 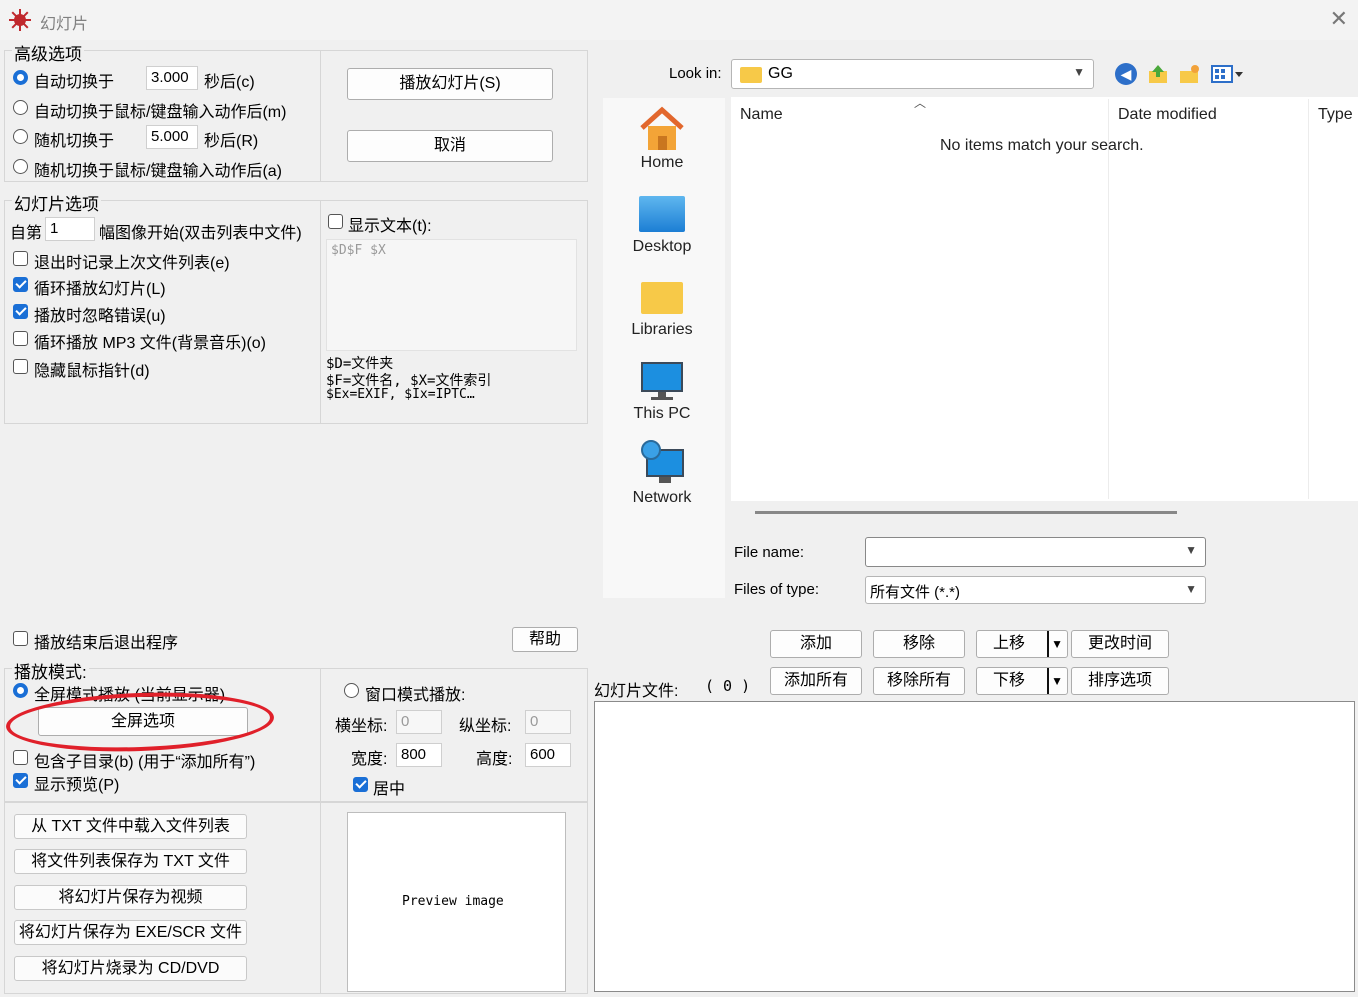 What do you see at coordinates (919, 681) in the screenshot?
I see `remove-all-button: 移除所有` at bounding box center [919, 681].